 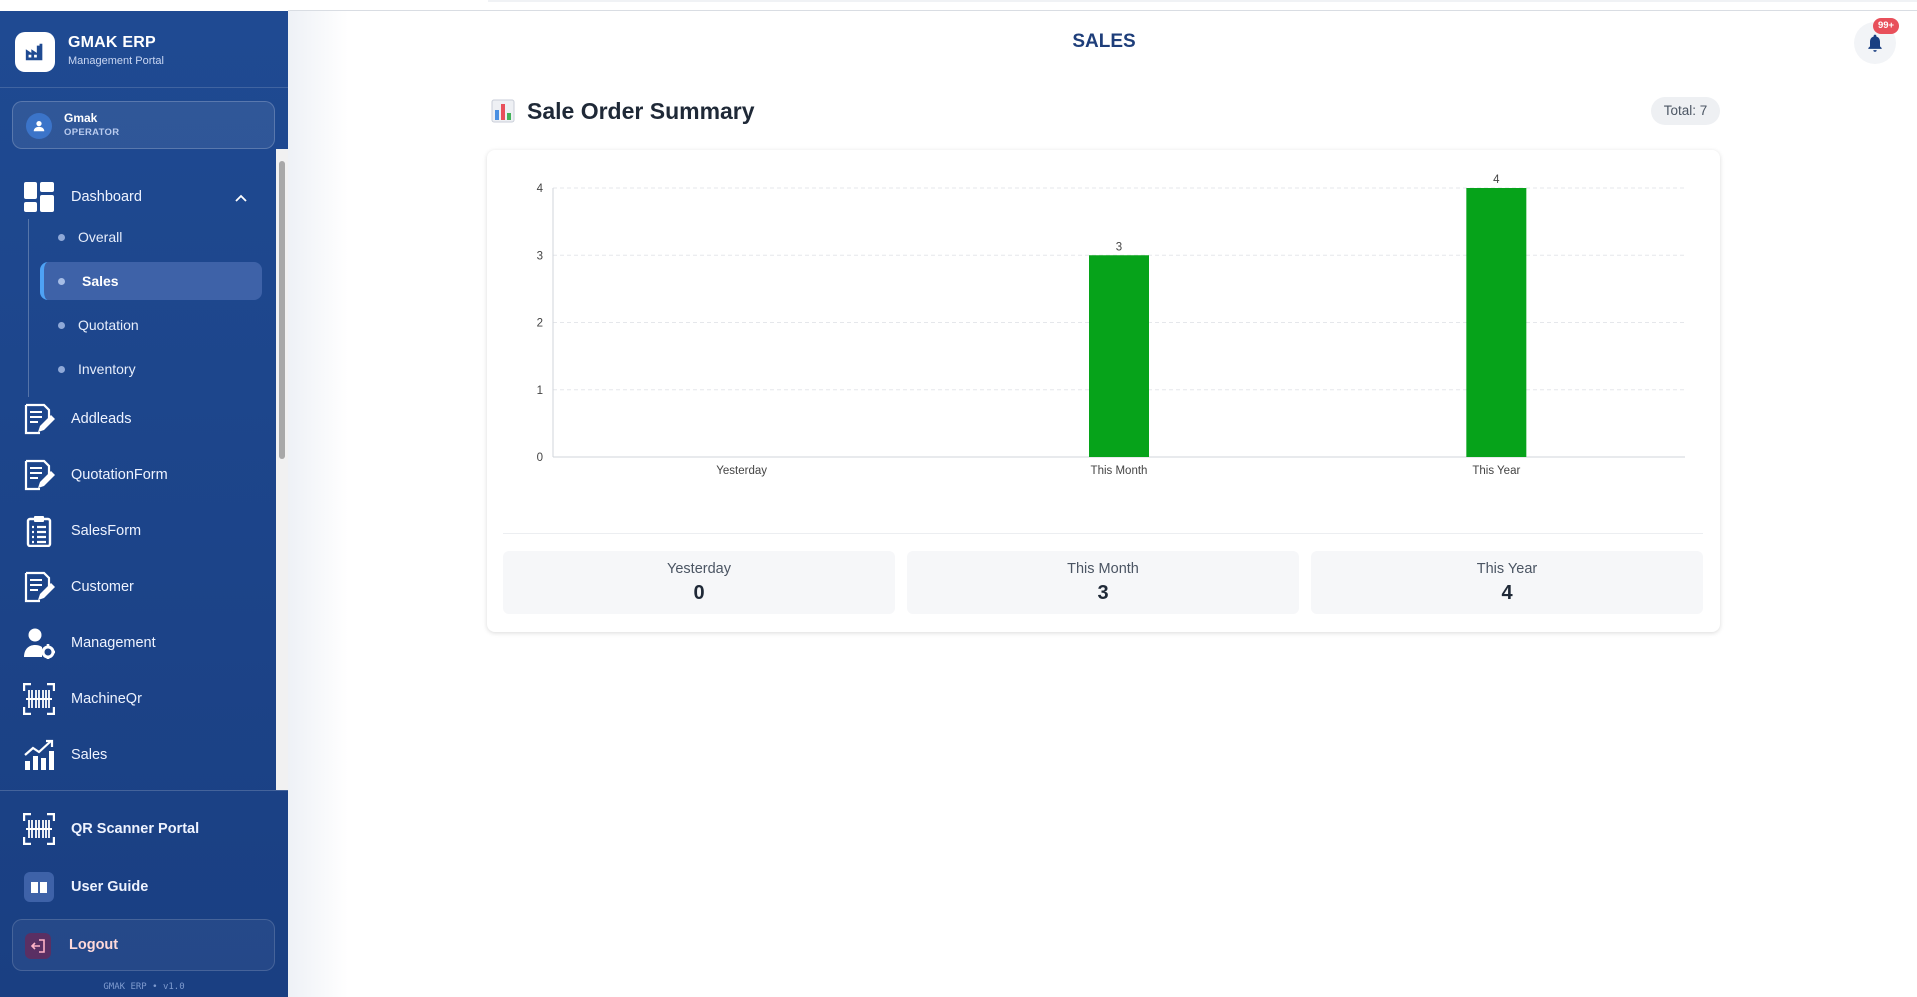 I want to click on y-tick-label: 1, so click(x=540, y=391).